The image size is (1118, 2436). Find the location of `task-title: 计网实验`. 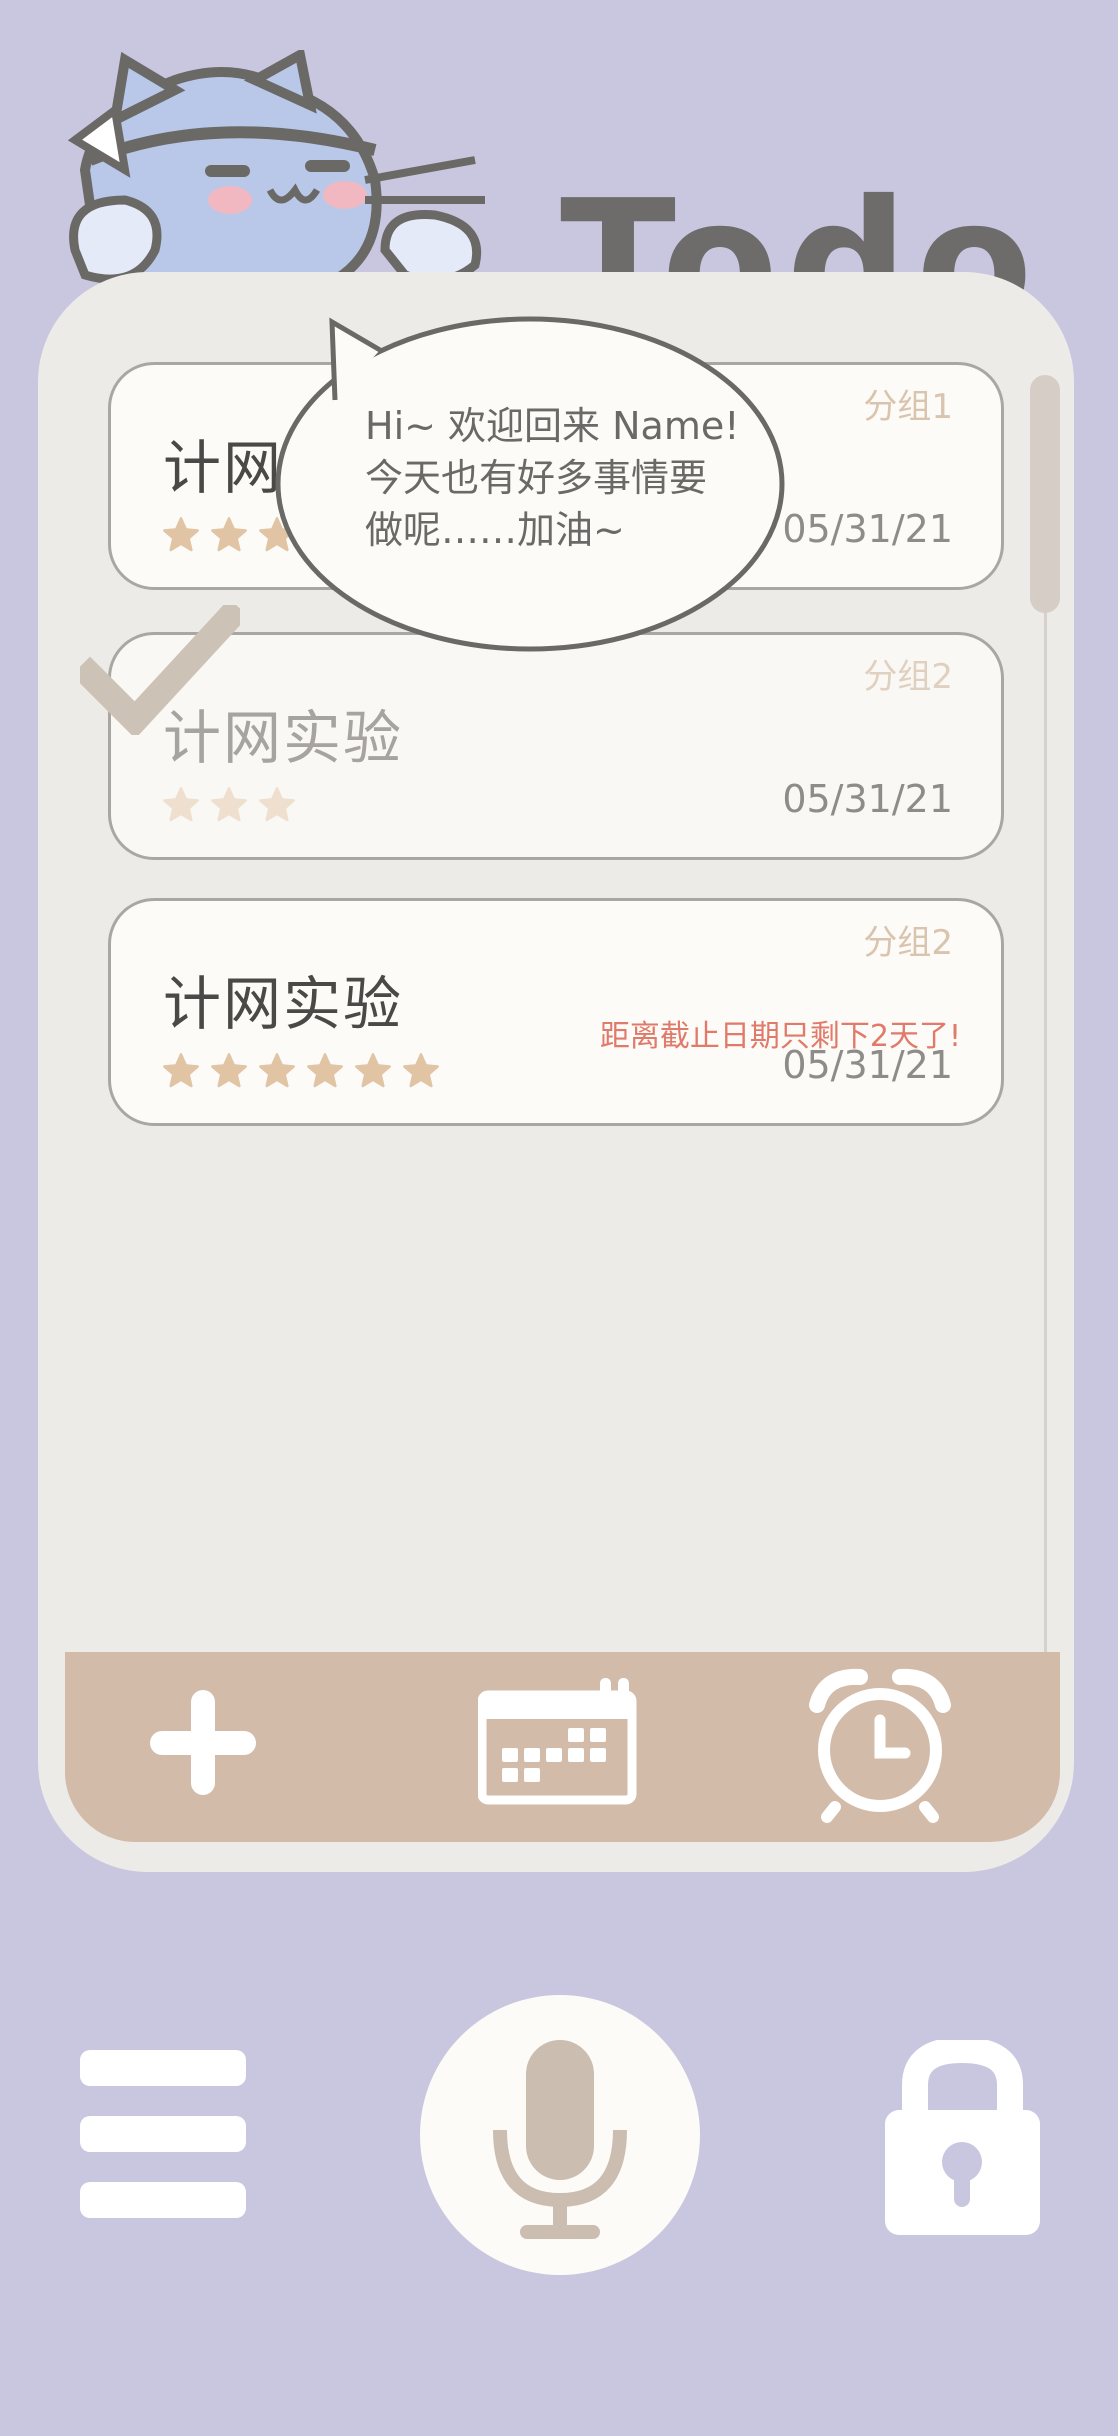

task-title: 计网实验 is located at coordinates (283, 1004).